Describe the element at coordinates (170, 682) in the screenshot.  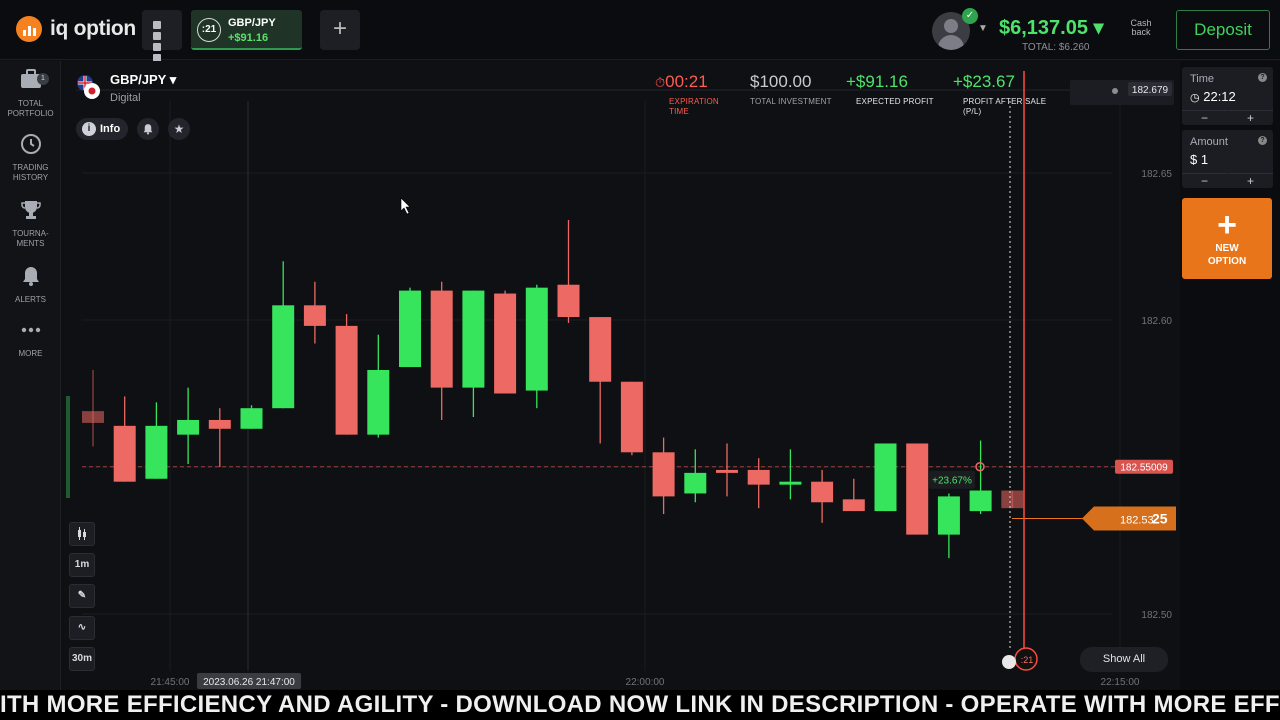
I see `x-tick-label: 21:45:00` at that location.